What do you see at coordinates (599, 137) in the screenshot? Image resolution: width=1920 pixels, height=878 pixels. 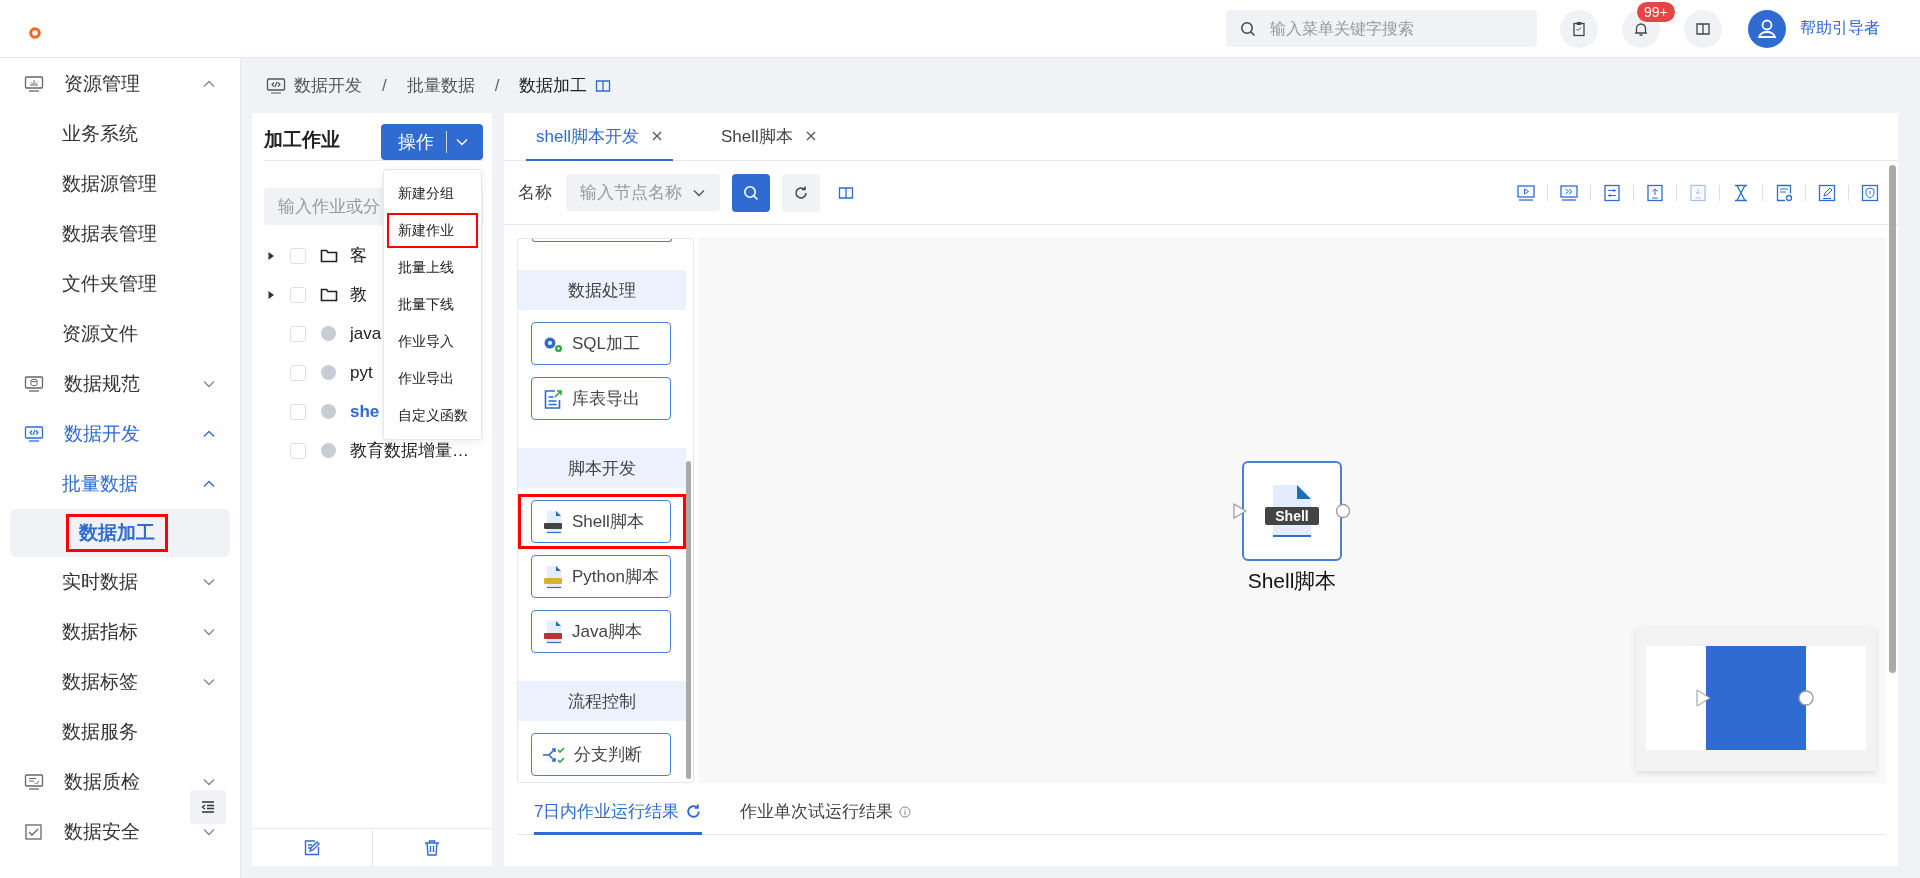 I see `editor-tab: shell脚本开发` at bounding box center [599, 137].